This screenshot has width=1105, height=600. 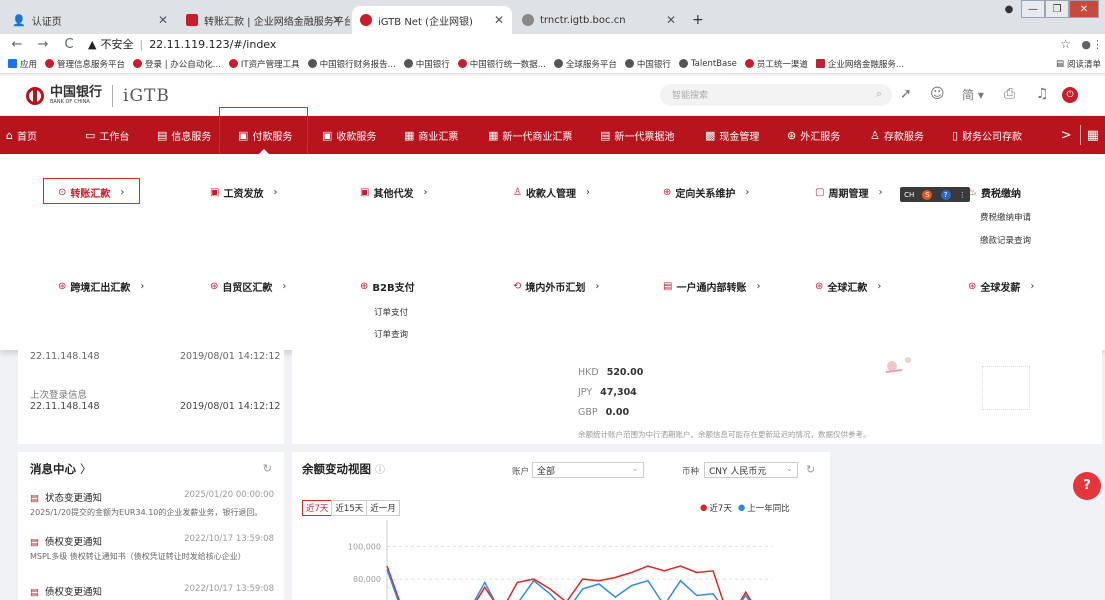 I want to click on last-login-ip: 22.11.148.148, so click(x=65, y=406).